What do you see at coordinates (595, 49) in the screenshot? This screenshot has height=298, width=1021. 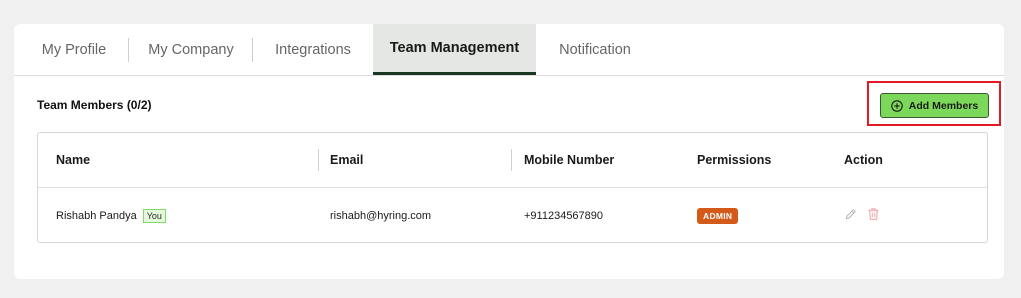 I see `tab-notification: Notification` at bounding box center [595, 49].